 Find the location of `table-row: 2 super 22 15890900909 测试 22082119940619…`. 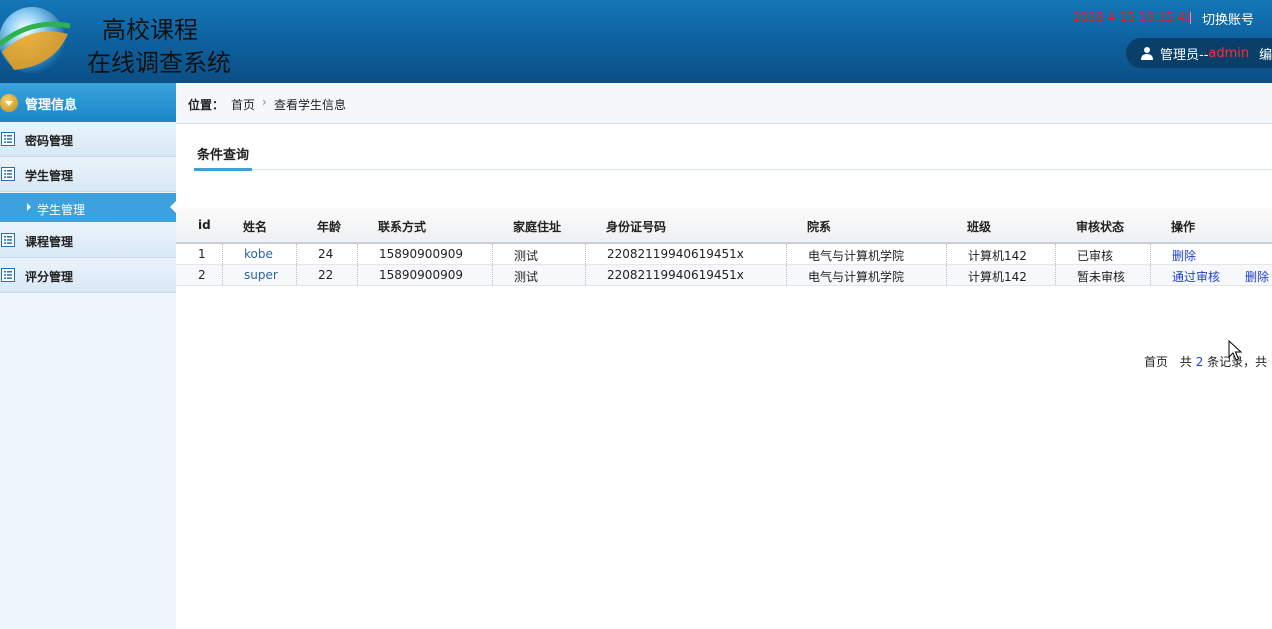

table-row: 2 super 22 15890900909 测试 22082119940619… is located at coordinates (724, 275).